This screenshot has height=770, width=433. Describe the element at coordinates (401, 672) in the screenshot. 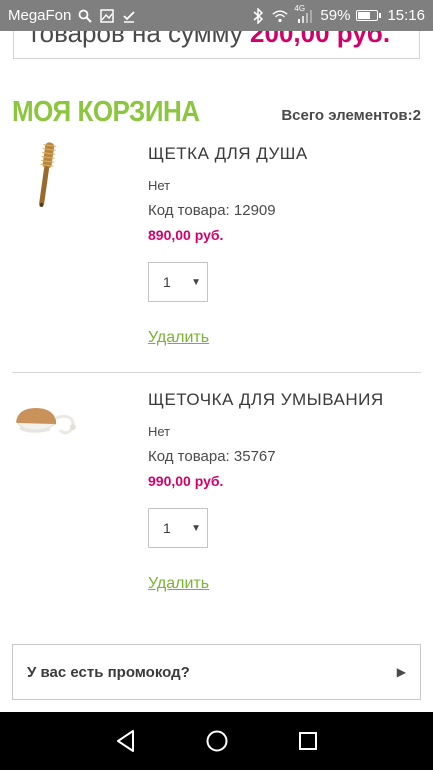

I see `triangle-right-icon: ▶` at that location.